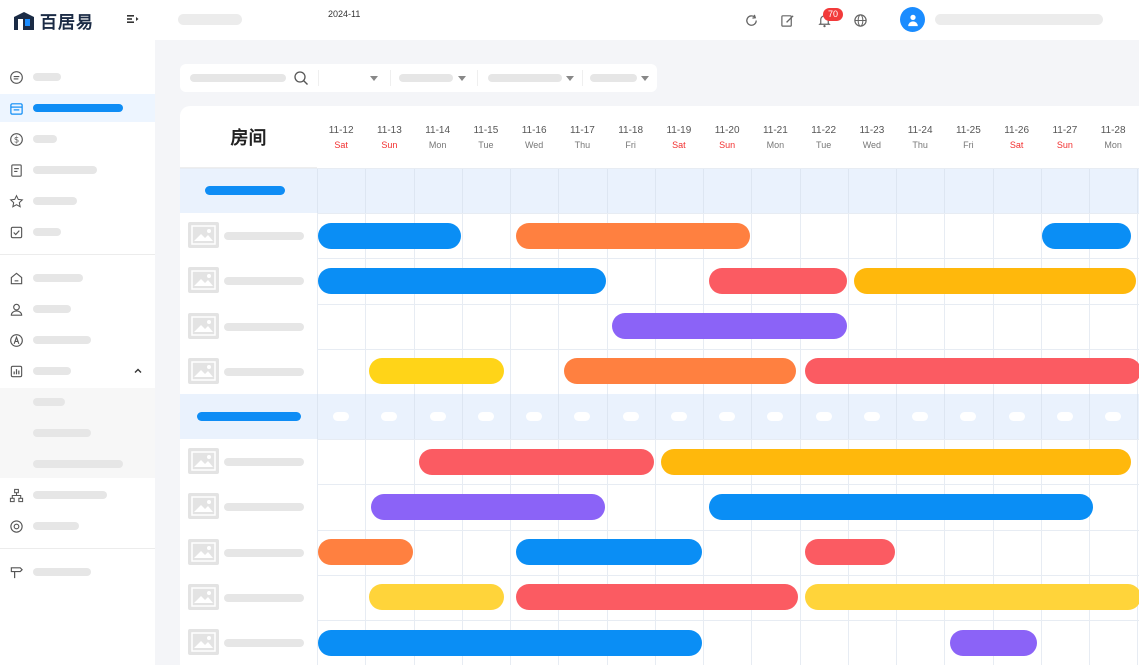 The image size is (1139, 665). Describe the element at coordinates (77, 526) in the screenshot. I see `sidebar-item-settings` at that location.